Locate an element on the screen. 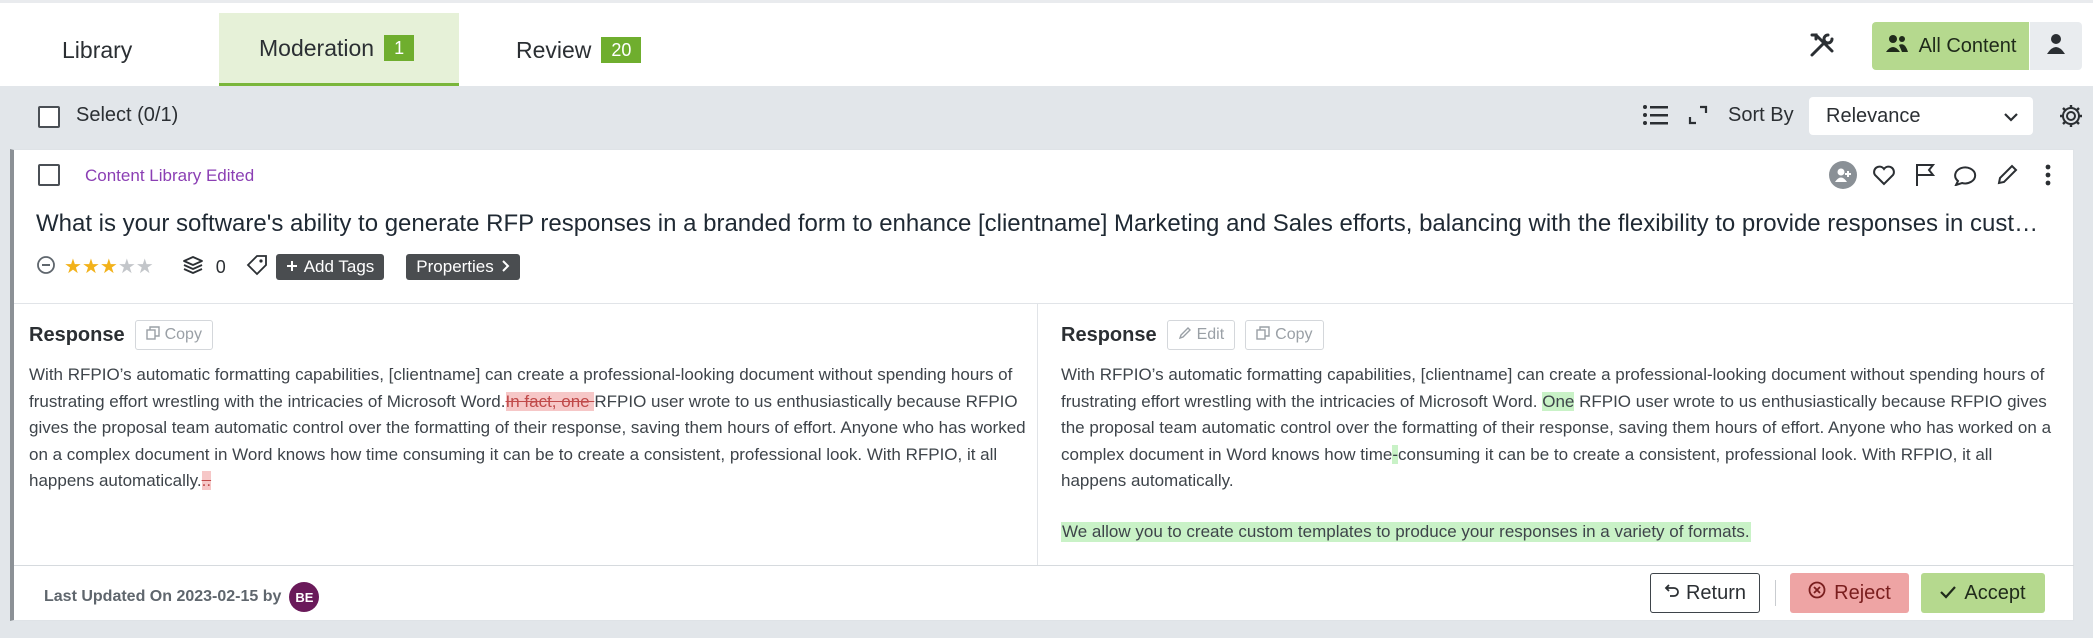  deleted-text: In fact, one is located at coordinates (550, 401).